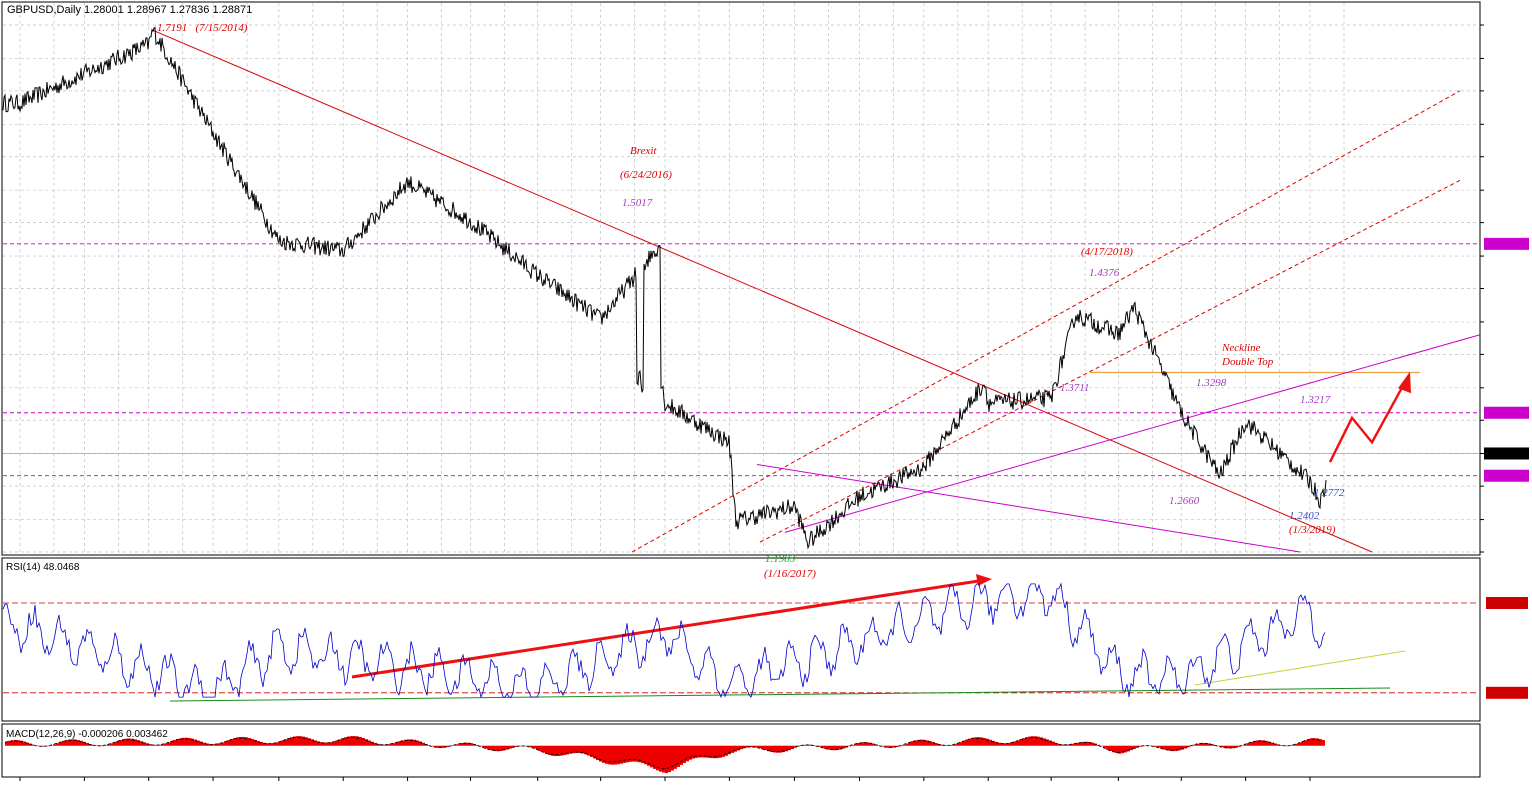 Image resolution: width=1532 pixels, height=802 pixels. What do you see at coordinates (1104, 273) in the screenshot?
I see `annotation-apr2018-level: 1.4376` at bounding box center [1104, 273].